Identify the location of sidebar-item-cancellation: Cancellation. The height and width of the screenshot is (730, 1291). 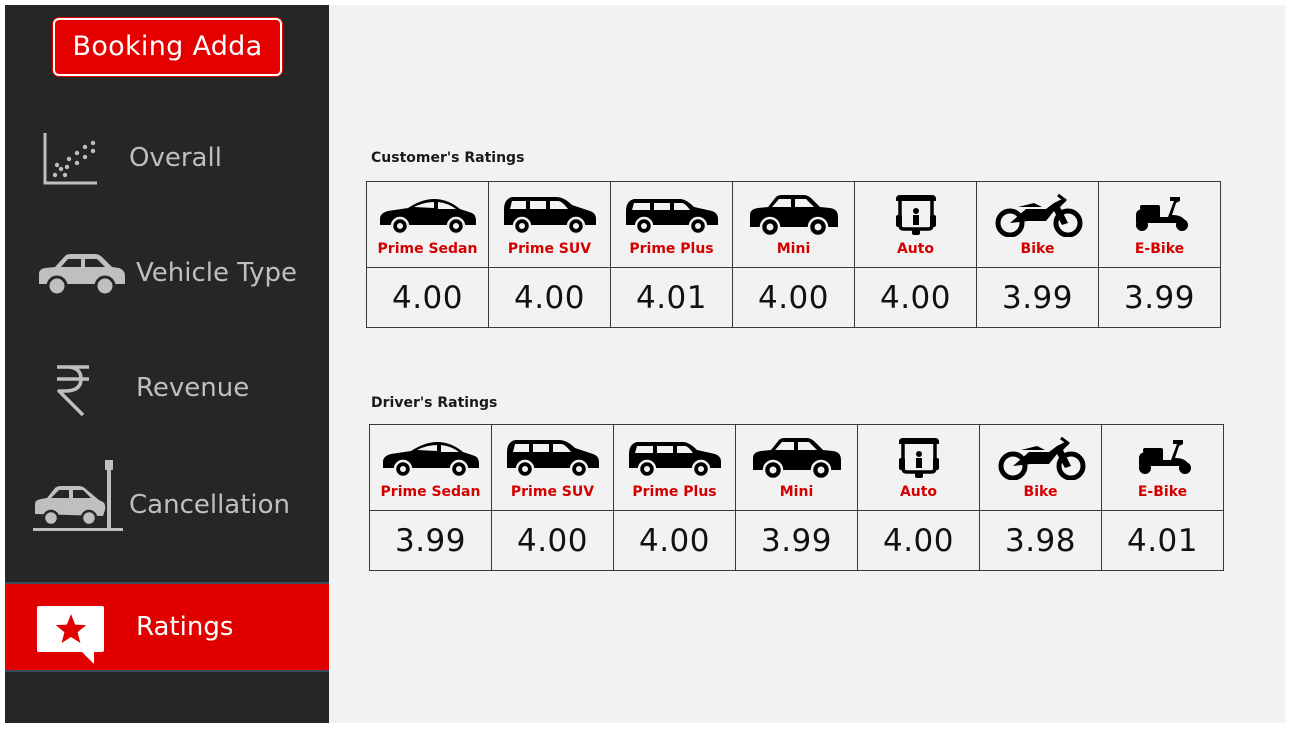
(167, 505).